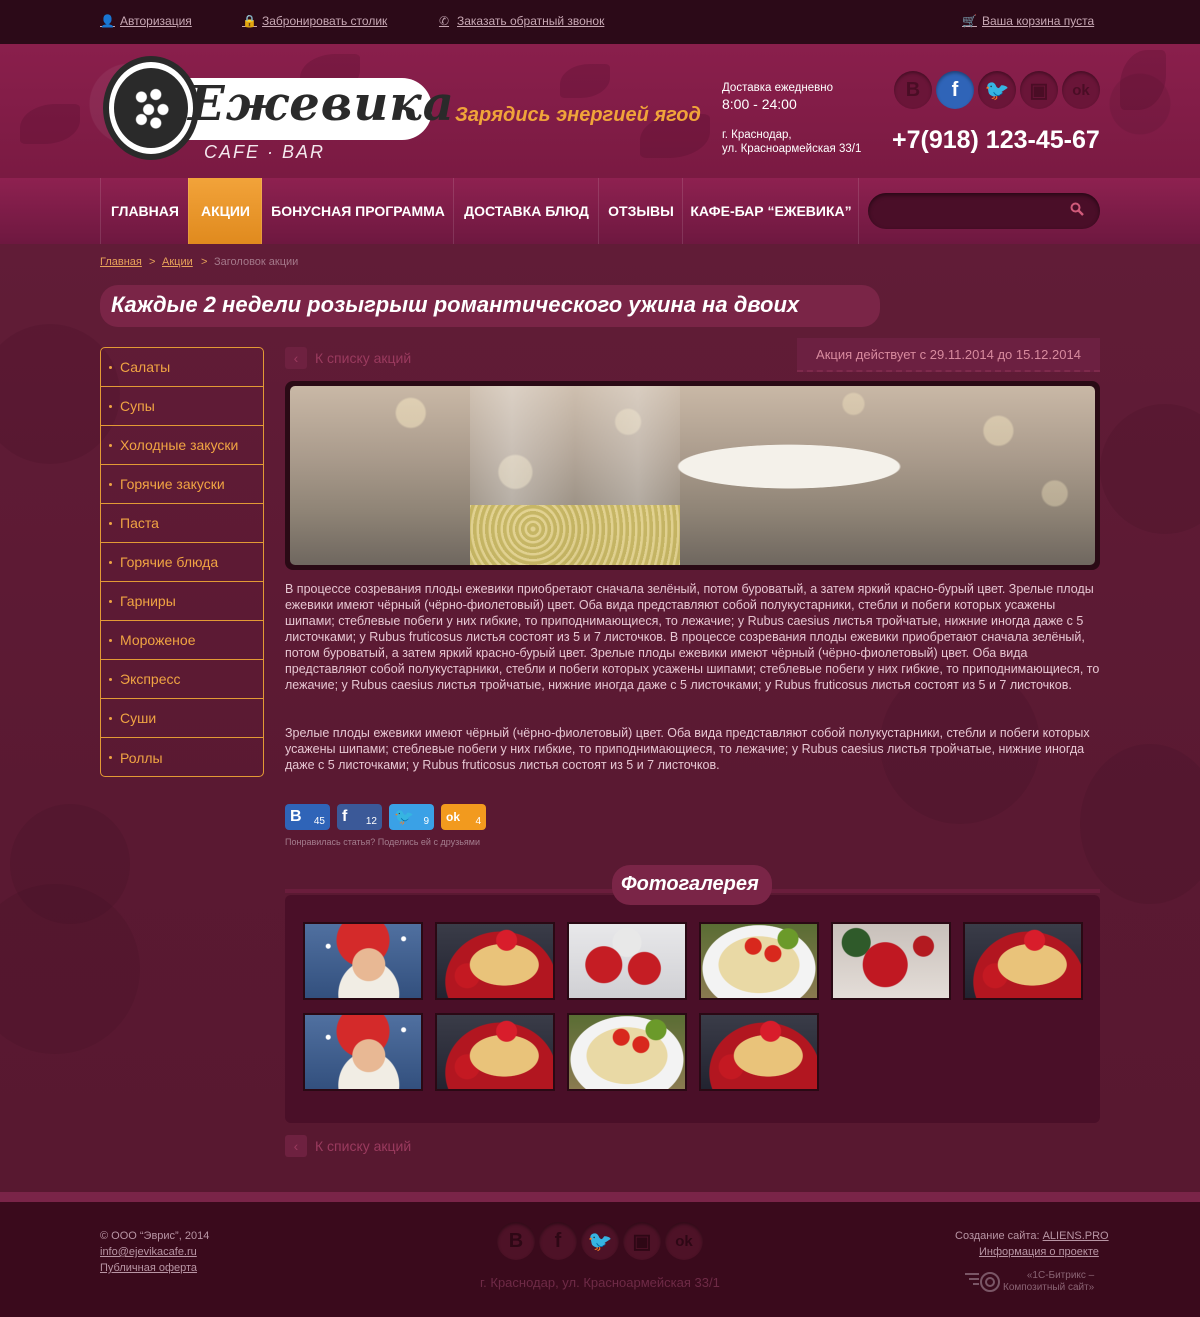 This screenshot has height=1317, width=1200. Describe the element at coordinates (600, 1241) in the screenshot. I see `footer-twitter-icon: 🐦` at that location.